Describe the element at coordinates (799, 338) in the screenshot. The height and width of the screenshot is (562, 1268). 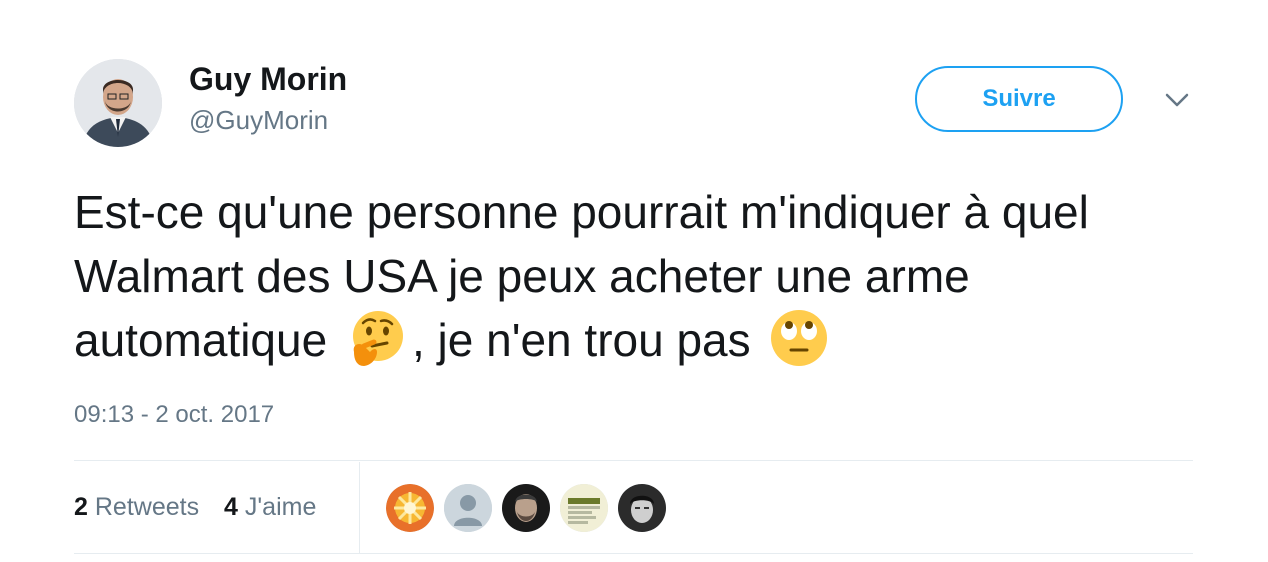
I see `face-with-rolling-eyes-icon` at that location.